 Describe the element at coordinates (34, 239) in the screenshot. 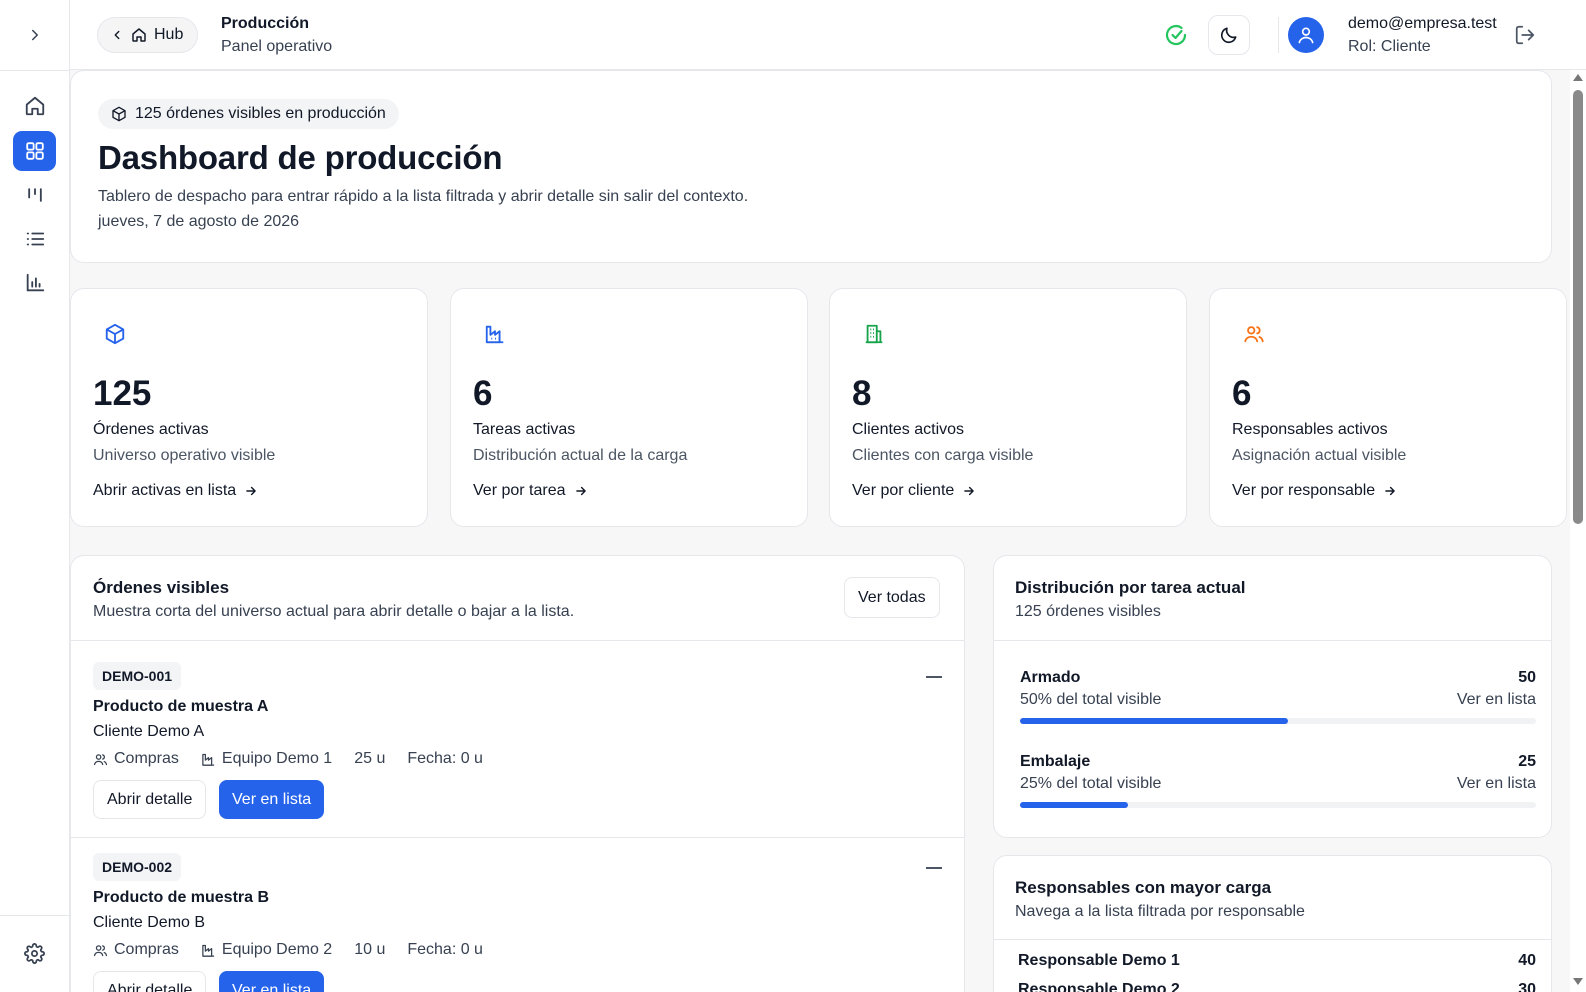

I see `sidebar-item-list` at that location.